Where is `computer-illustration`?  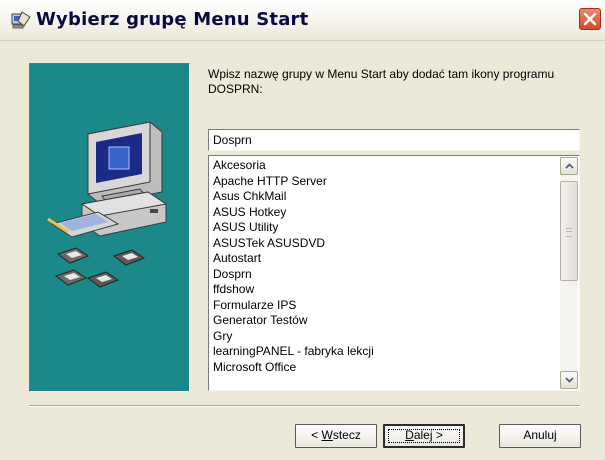
computer-illustration is located at coordinates (107, 204).